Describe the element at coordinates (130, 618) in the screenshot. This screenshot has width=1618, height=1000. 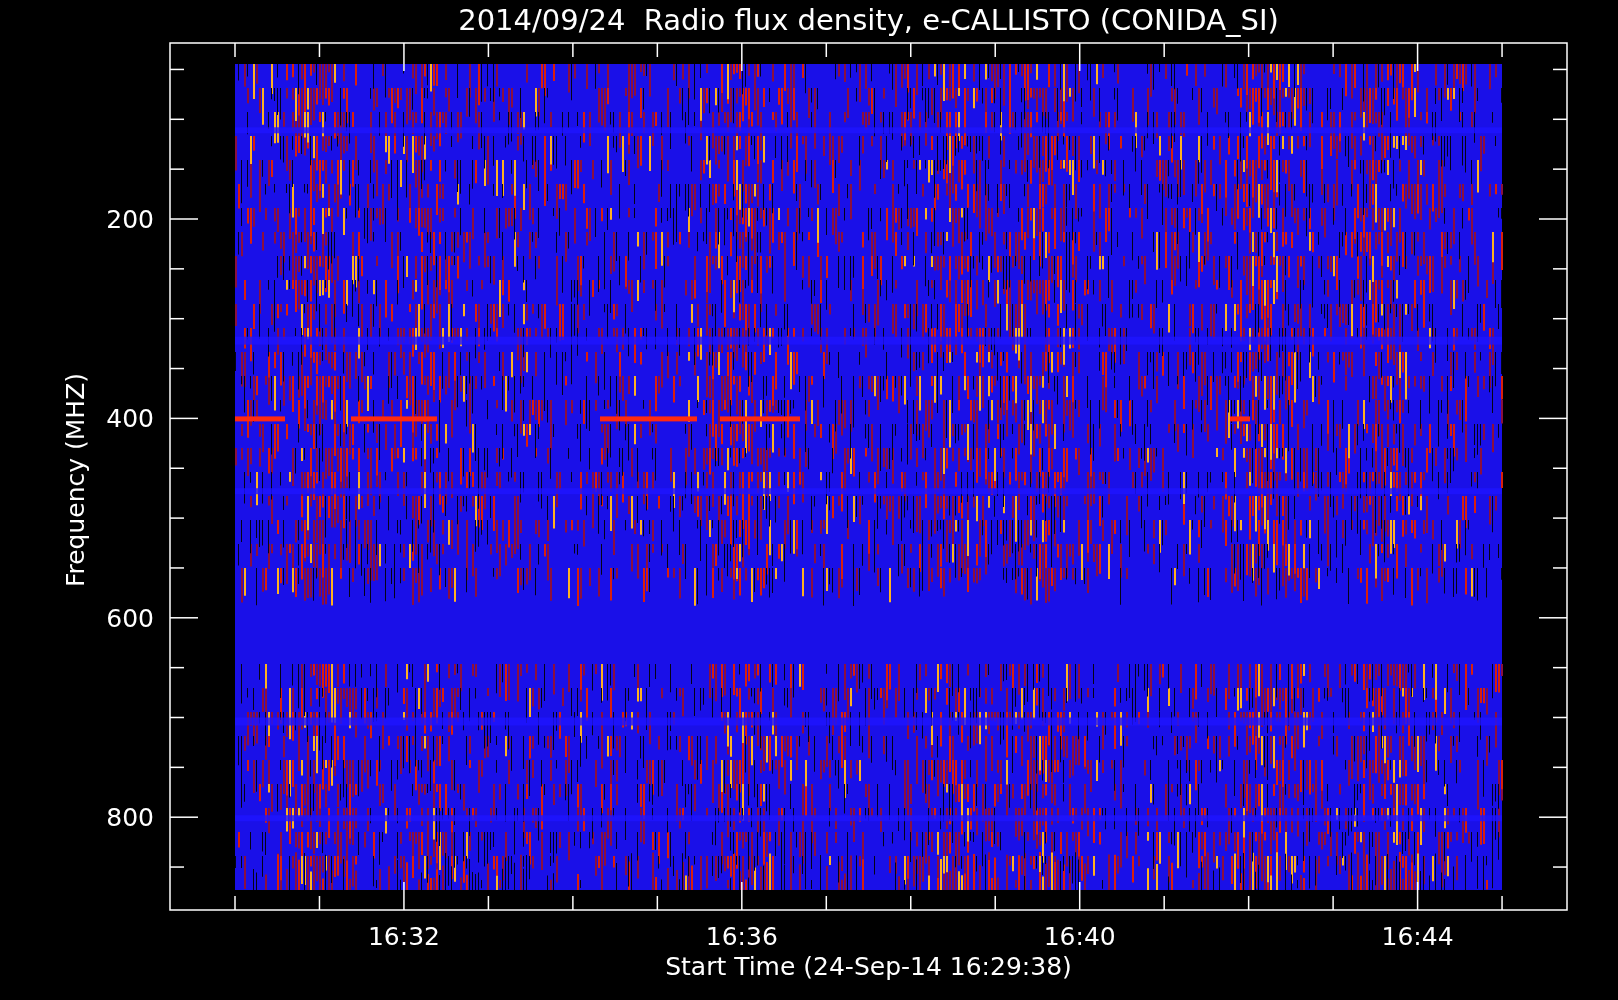
I see `tick-label: 600` at that location.